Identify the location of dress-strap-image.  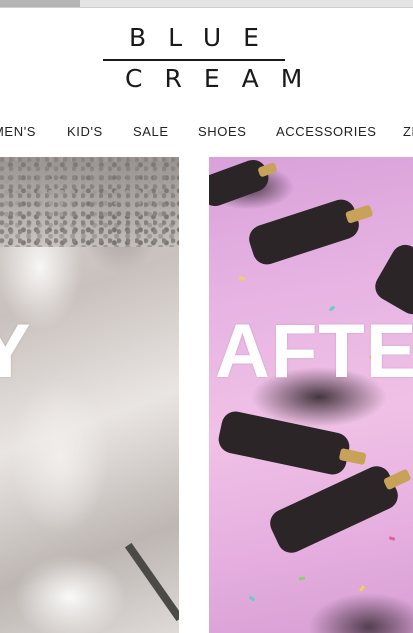
(151, 582).